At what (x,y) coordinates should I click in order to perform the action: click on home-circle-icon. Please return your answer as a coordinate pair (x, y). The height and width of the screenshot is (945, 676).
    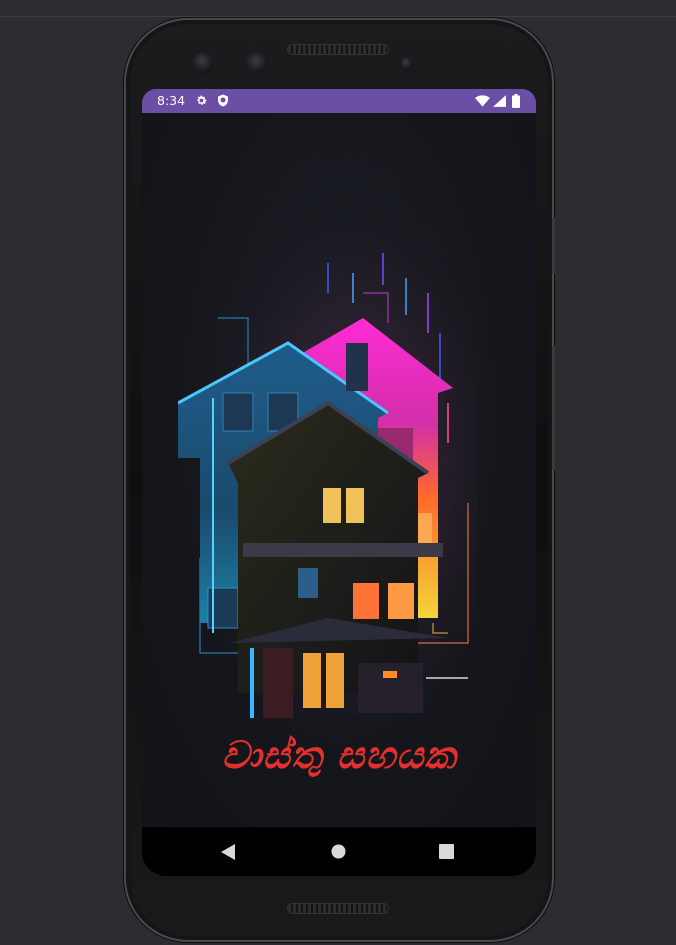
    Looking at the image, I should click on (338, 853).